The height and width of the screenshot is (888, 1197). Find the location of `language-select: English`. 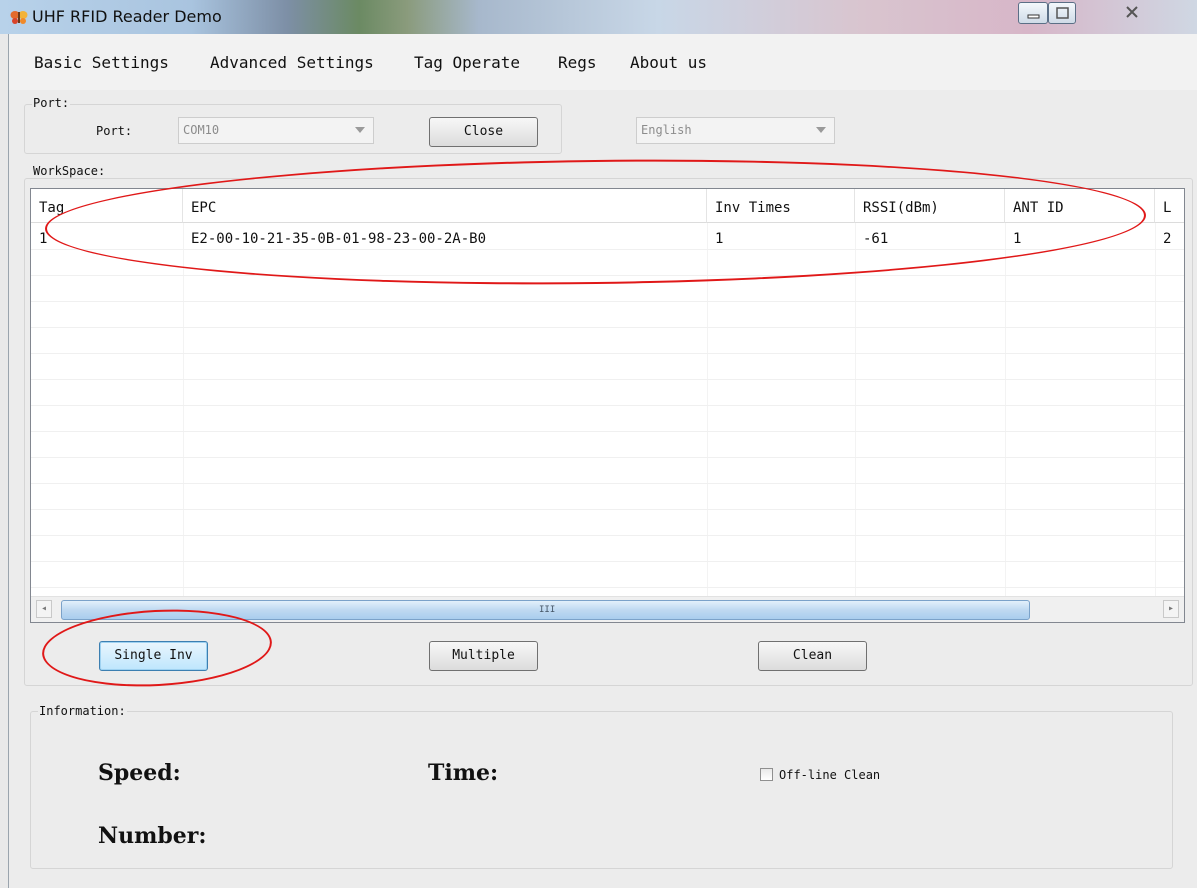

language-select: English is located at coordinates (735, 130).